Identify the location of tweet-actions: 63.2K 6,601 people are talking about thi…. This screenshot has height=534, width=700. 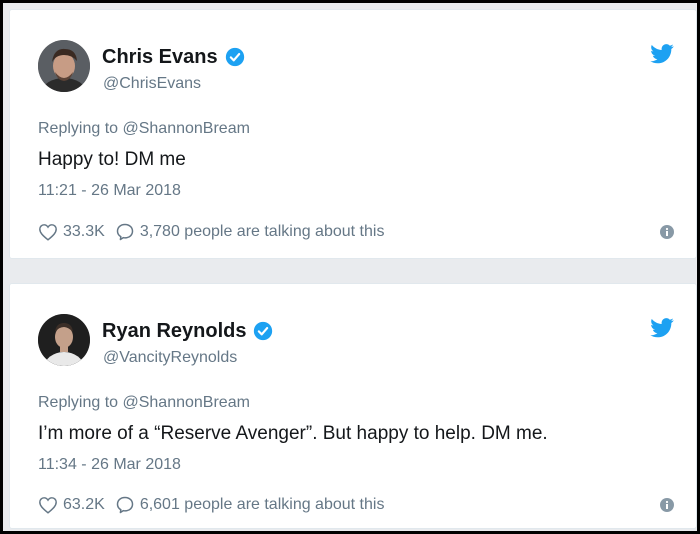
(356, 505).